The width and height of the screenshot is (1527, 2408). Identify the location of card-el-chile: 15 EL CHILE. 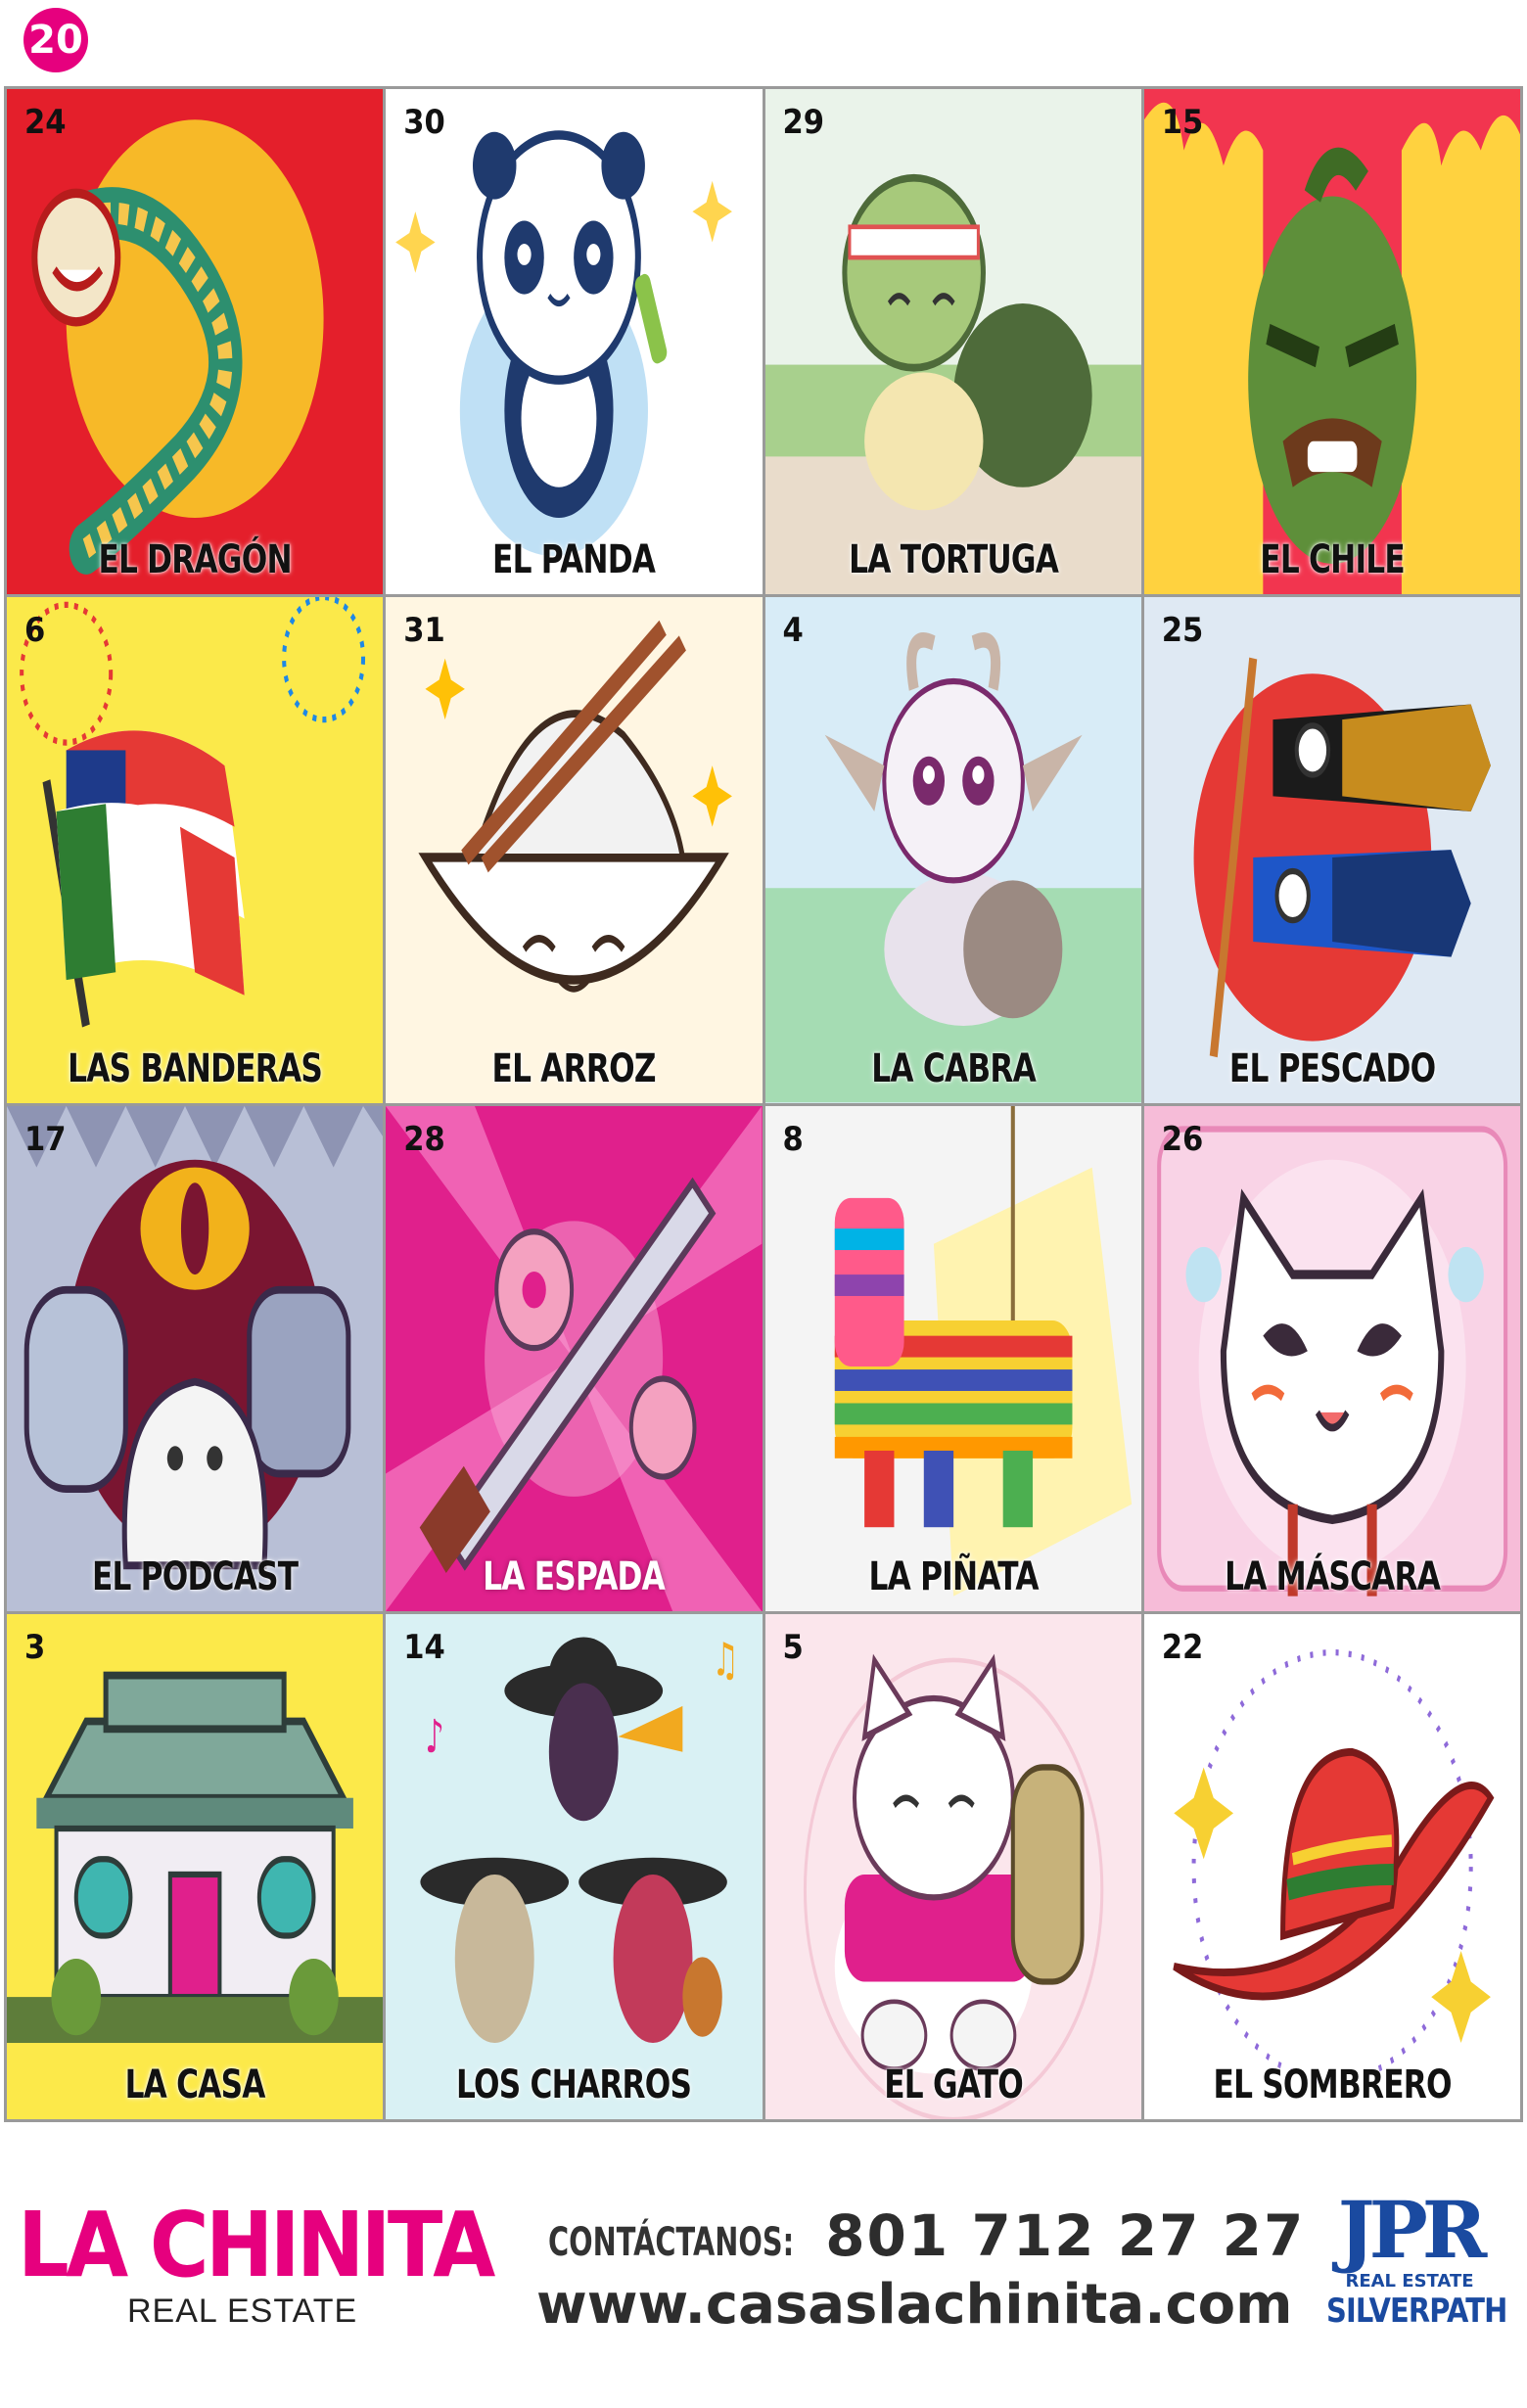
(1331, 342).